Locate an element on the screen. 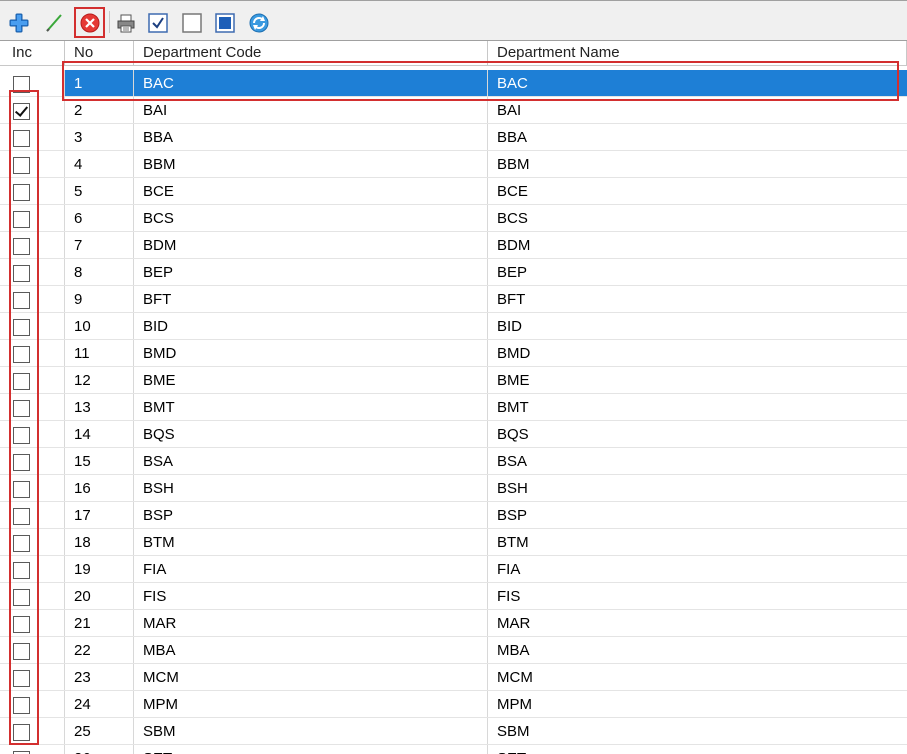  department-code-cell: BAC is located at coordinates (311, 83).